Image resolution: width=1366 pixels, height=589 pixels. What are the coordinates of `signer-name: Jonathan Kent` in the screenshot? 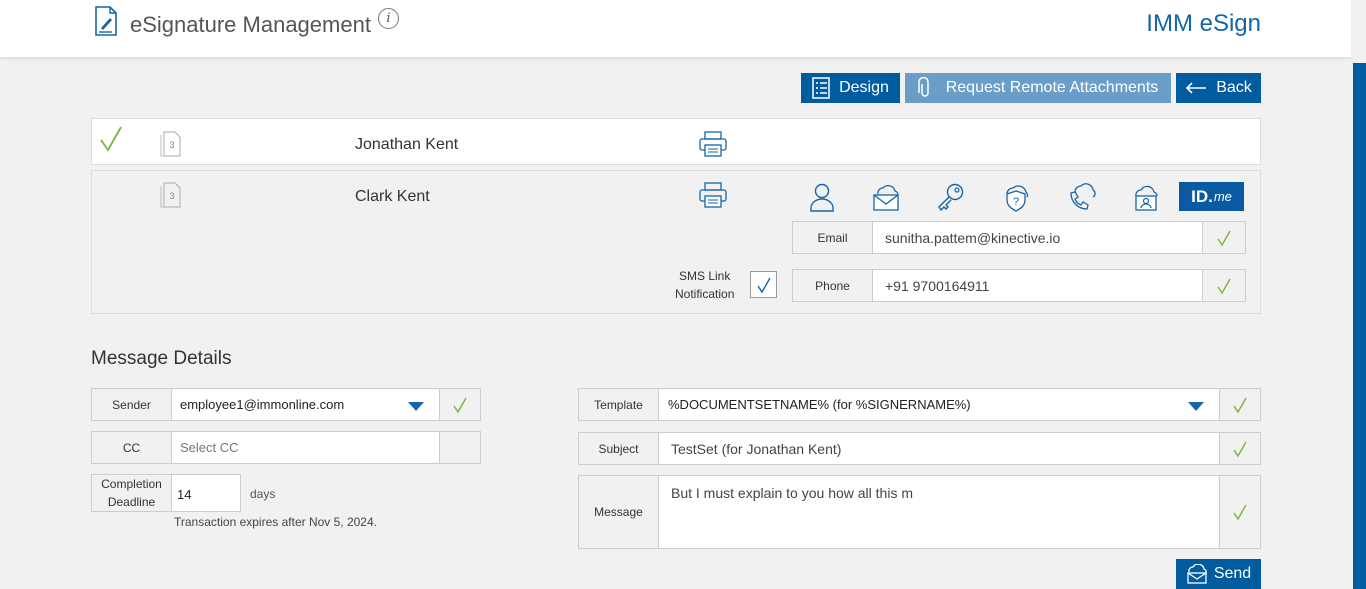 It's located at (407, 144).